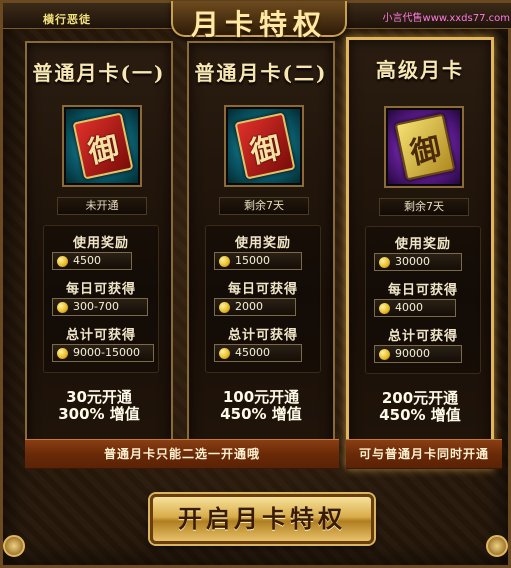 This screenshot has height=568, width=511. I want to click on page-title: 月卡特权, so click(258, 24).